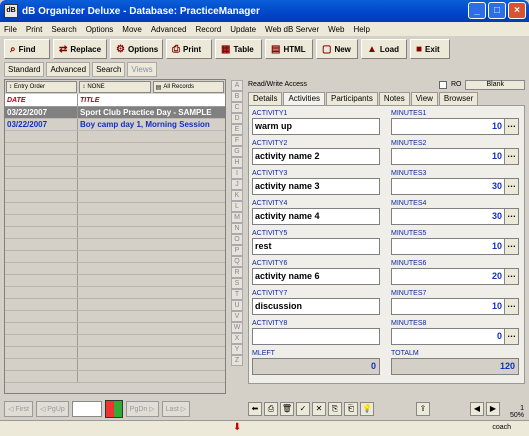 The height and width of the screenshot is (436, 529). What do you see at coordinates (88, 100) in the screenshot?
I see `column-title: TITLE` at bounding box center [88, 100].